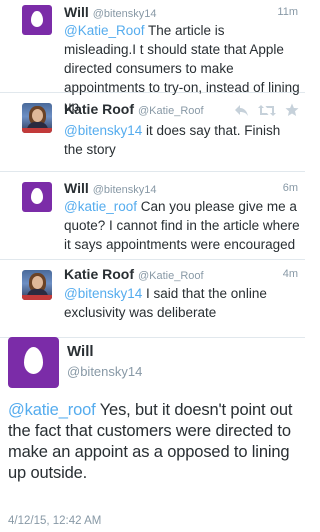  Describe the element at coordinates (104, 30) in the screenshot. I see `mention-link: @Katie_Roof` at that location.